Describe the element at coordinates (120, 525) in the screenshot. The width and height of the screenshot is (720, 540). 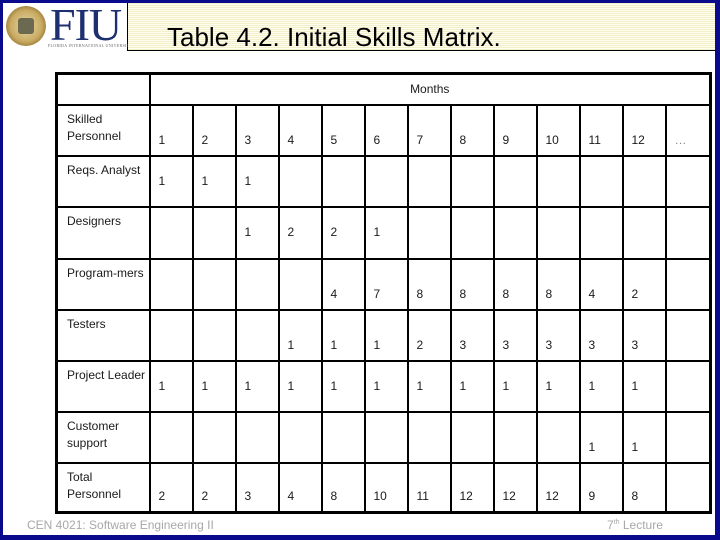
I see `footer-course: CEN 4021: Software Engineering II` at that location.